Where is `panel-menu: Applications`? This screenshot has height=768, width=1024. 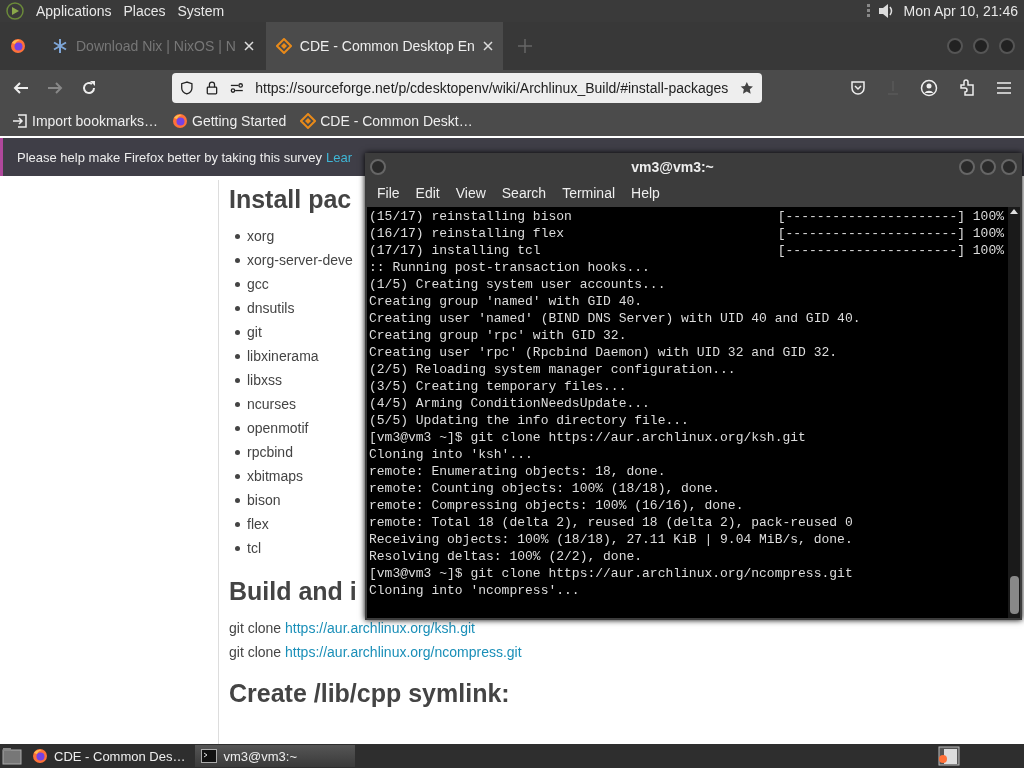
panel-menu: Applications is located at coordinates (74, 11).